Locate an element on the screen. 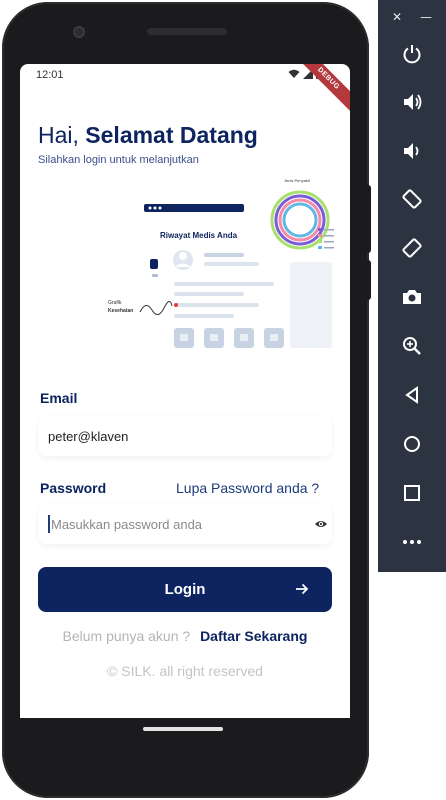 The height and width of the screenshot is (800, 446). status-time: 12:01 is located at coordinates (50, 75).